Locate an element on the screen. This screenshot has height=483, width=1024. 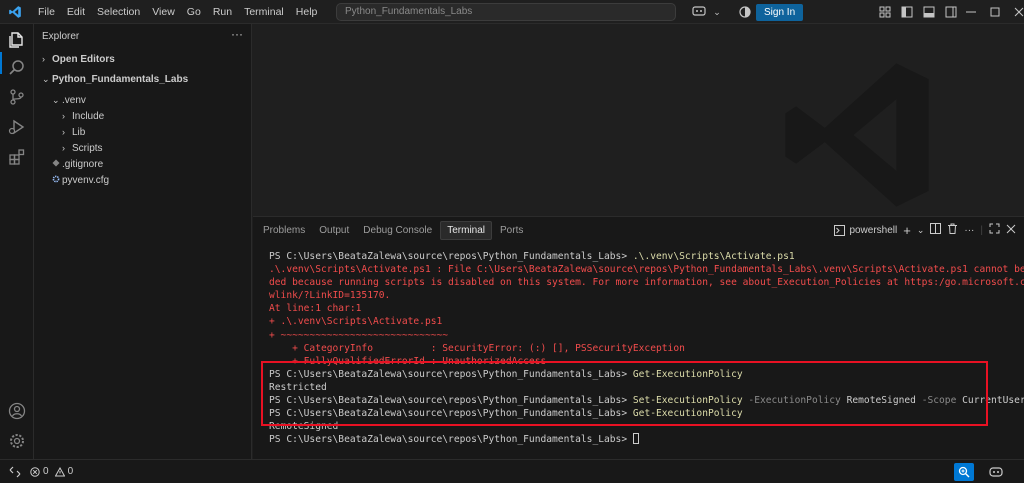
terminal-line: + ~~~~~~~~~~~~~~~~~~~~~~~~~~~~~ is located at coordinates (639, 335).